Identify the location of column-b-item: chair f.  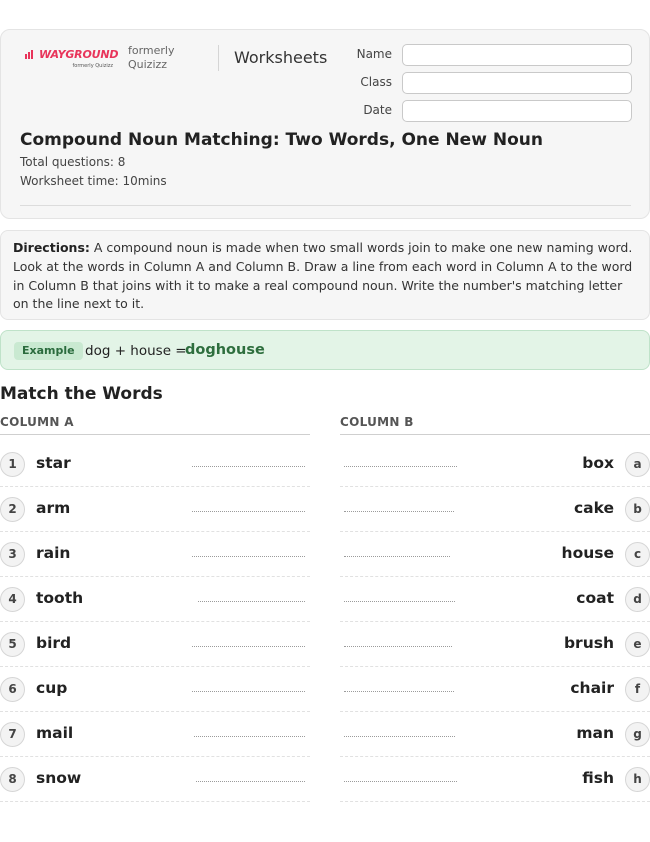
(495, 689).